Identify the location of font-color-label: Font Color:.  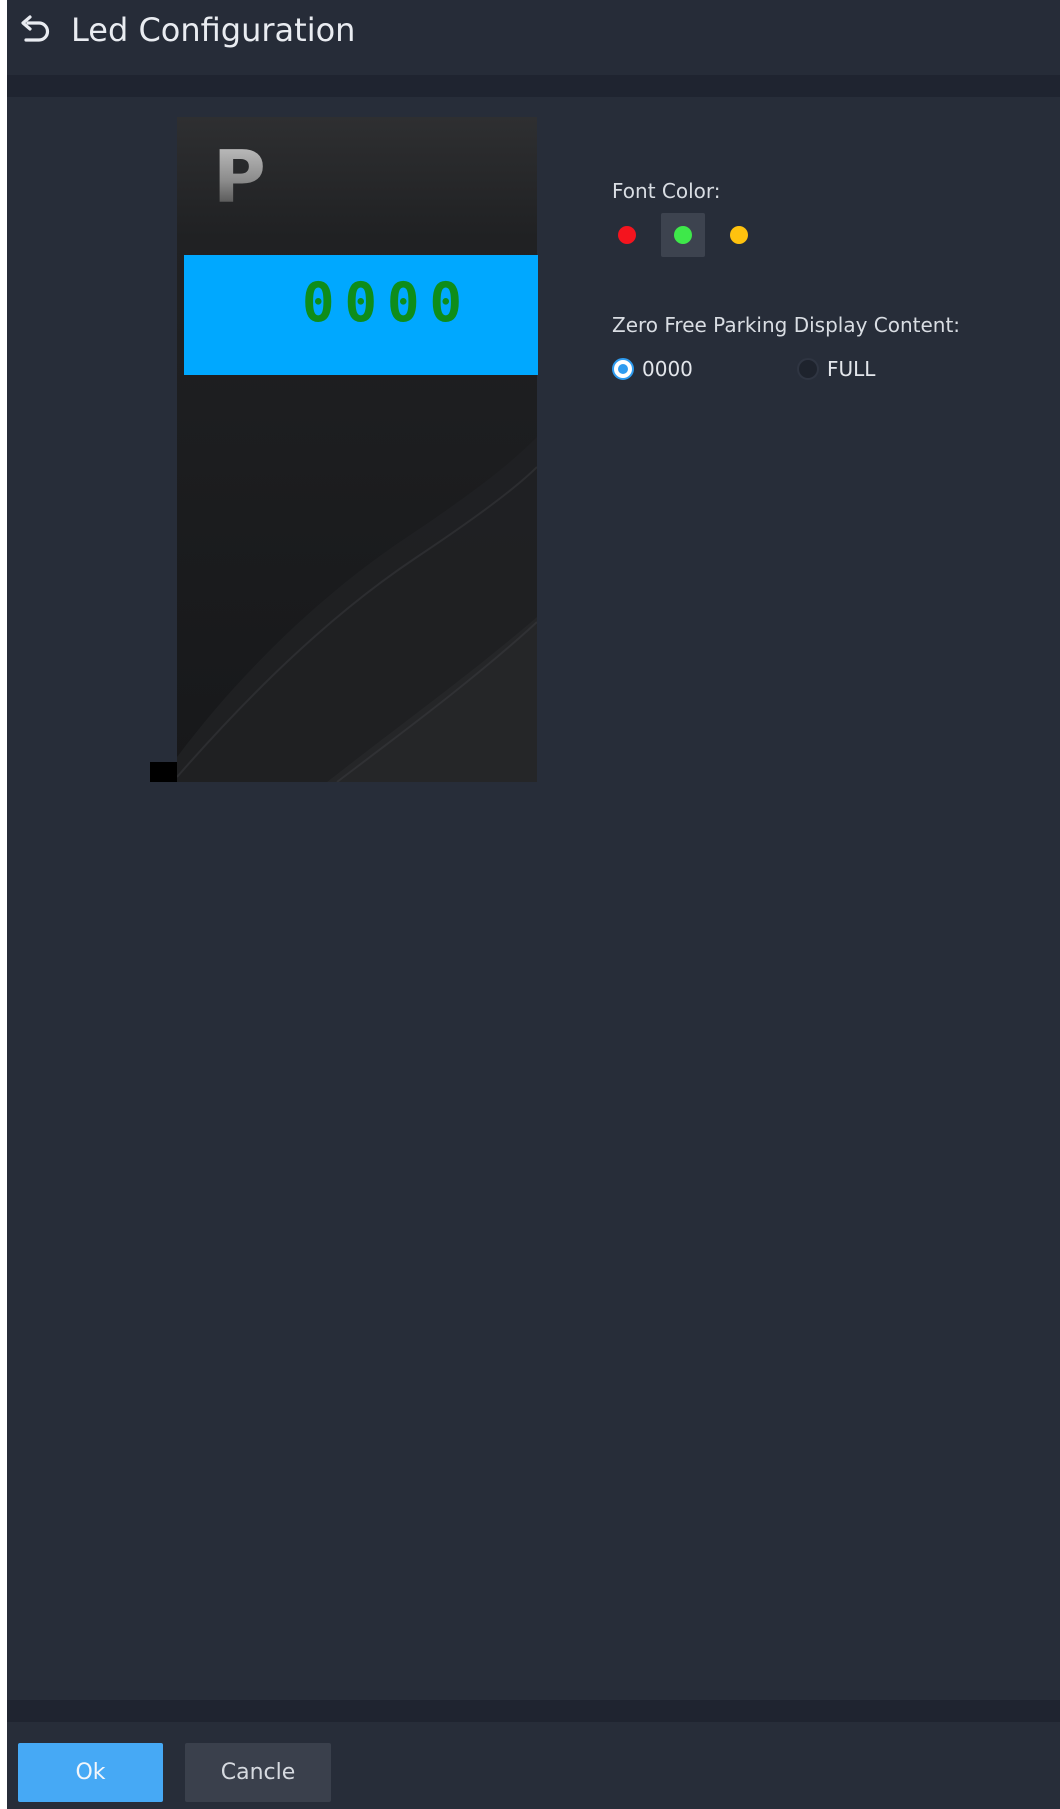
(666, 191).